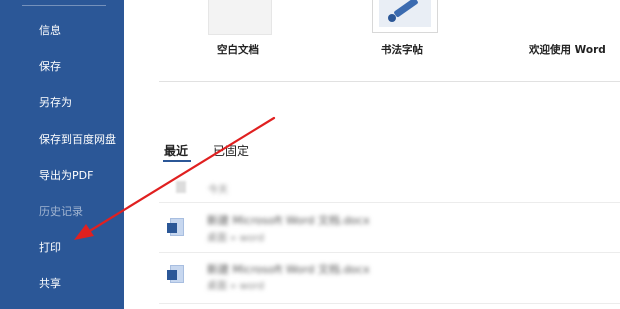 This screenshot has width=620, height=309. Describe the element at coordinates (62, 66) in the screenshot. I see `sidebar-item-save: 保存` at that location.